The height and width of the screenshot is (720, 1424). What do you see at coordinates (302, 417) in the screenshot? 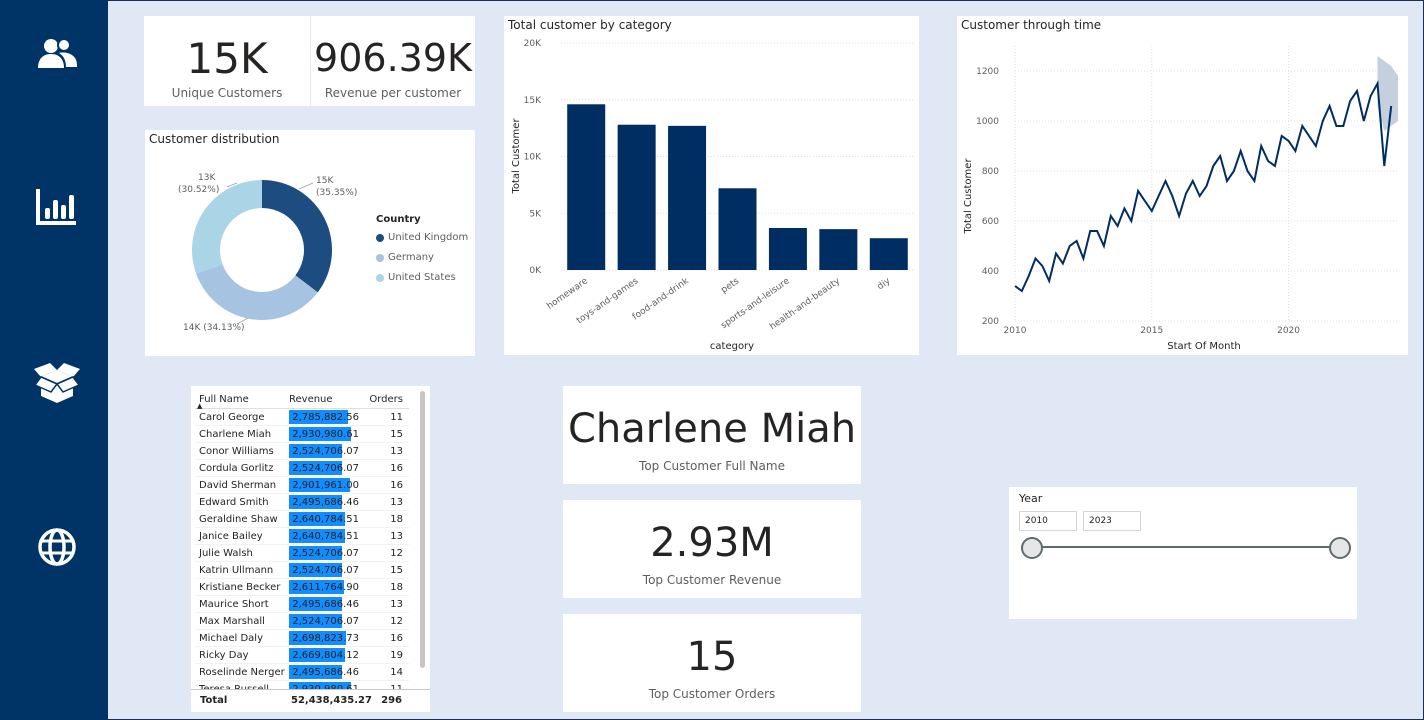
I see `table-row: Carol George 2,785,882.56 11` at bounding box center [302, 417].